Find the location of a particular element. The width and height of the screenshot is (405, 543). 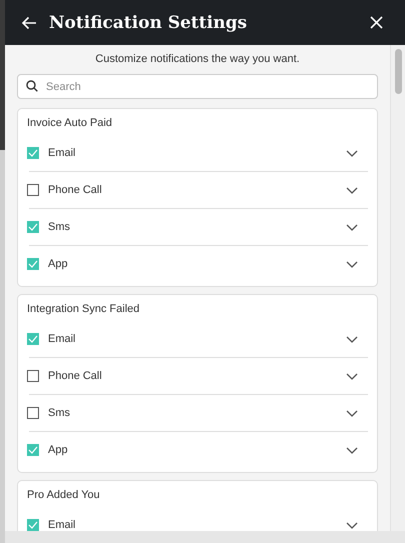

scrollbar-thumb is located at coordinates (398, 71).